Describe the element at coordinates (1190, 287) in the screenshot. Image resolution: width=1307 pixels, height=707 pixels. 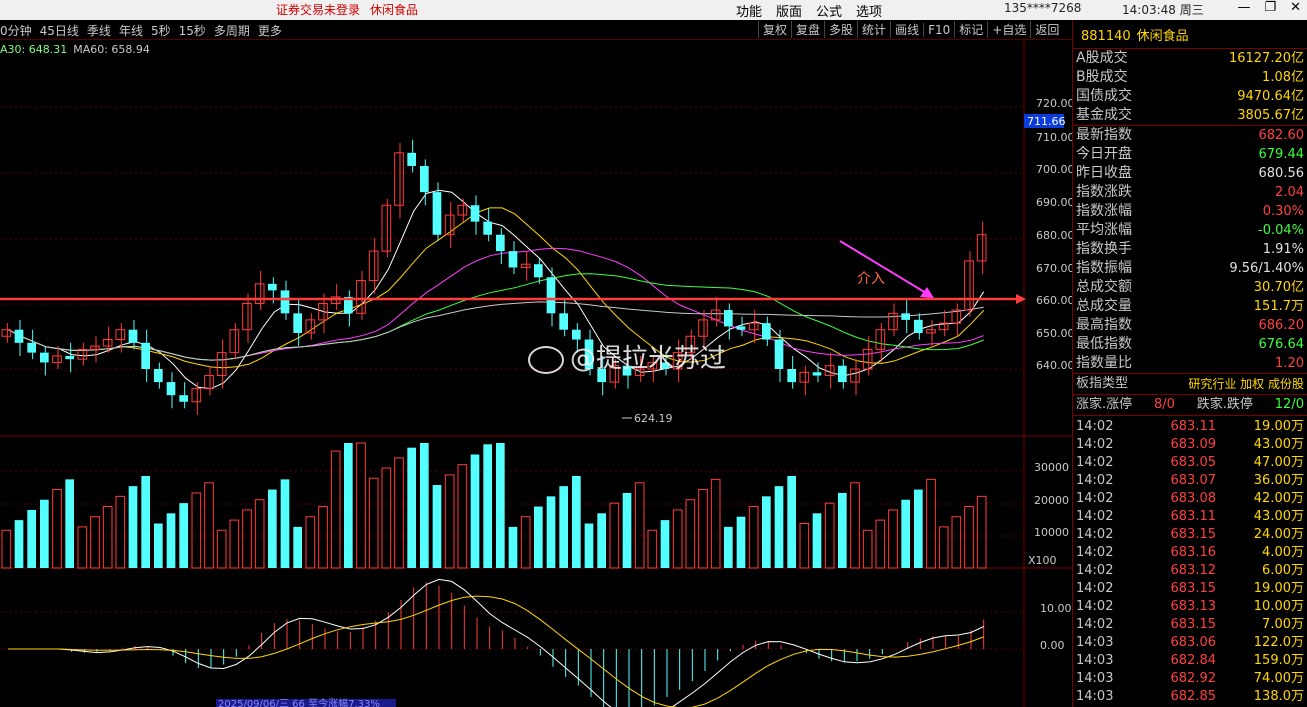
I see `stat-row: 总成交额 30.70亿` at that location.